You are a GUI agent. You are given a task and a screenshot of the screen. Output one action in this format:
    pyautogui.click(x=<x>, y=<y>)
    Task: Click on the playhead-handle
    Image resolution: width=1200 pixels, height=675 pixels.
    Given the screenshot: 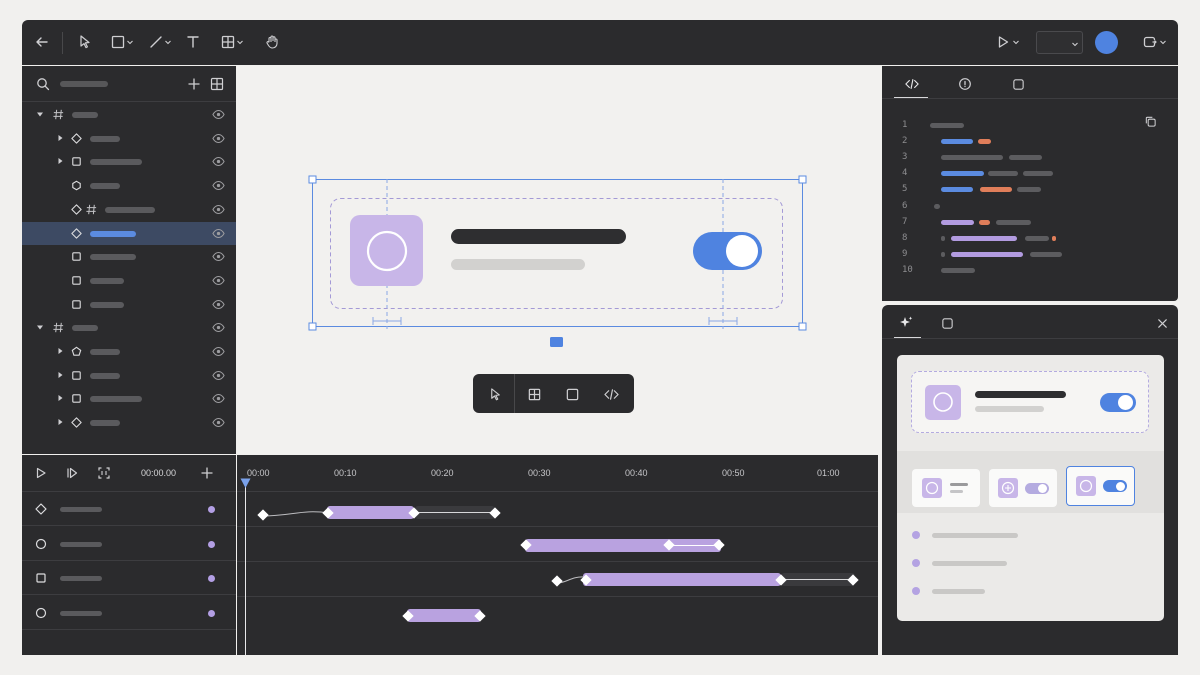 What is the action you would take?
    pyautogui.click(x=245, y=483)
    